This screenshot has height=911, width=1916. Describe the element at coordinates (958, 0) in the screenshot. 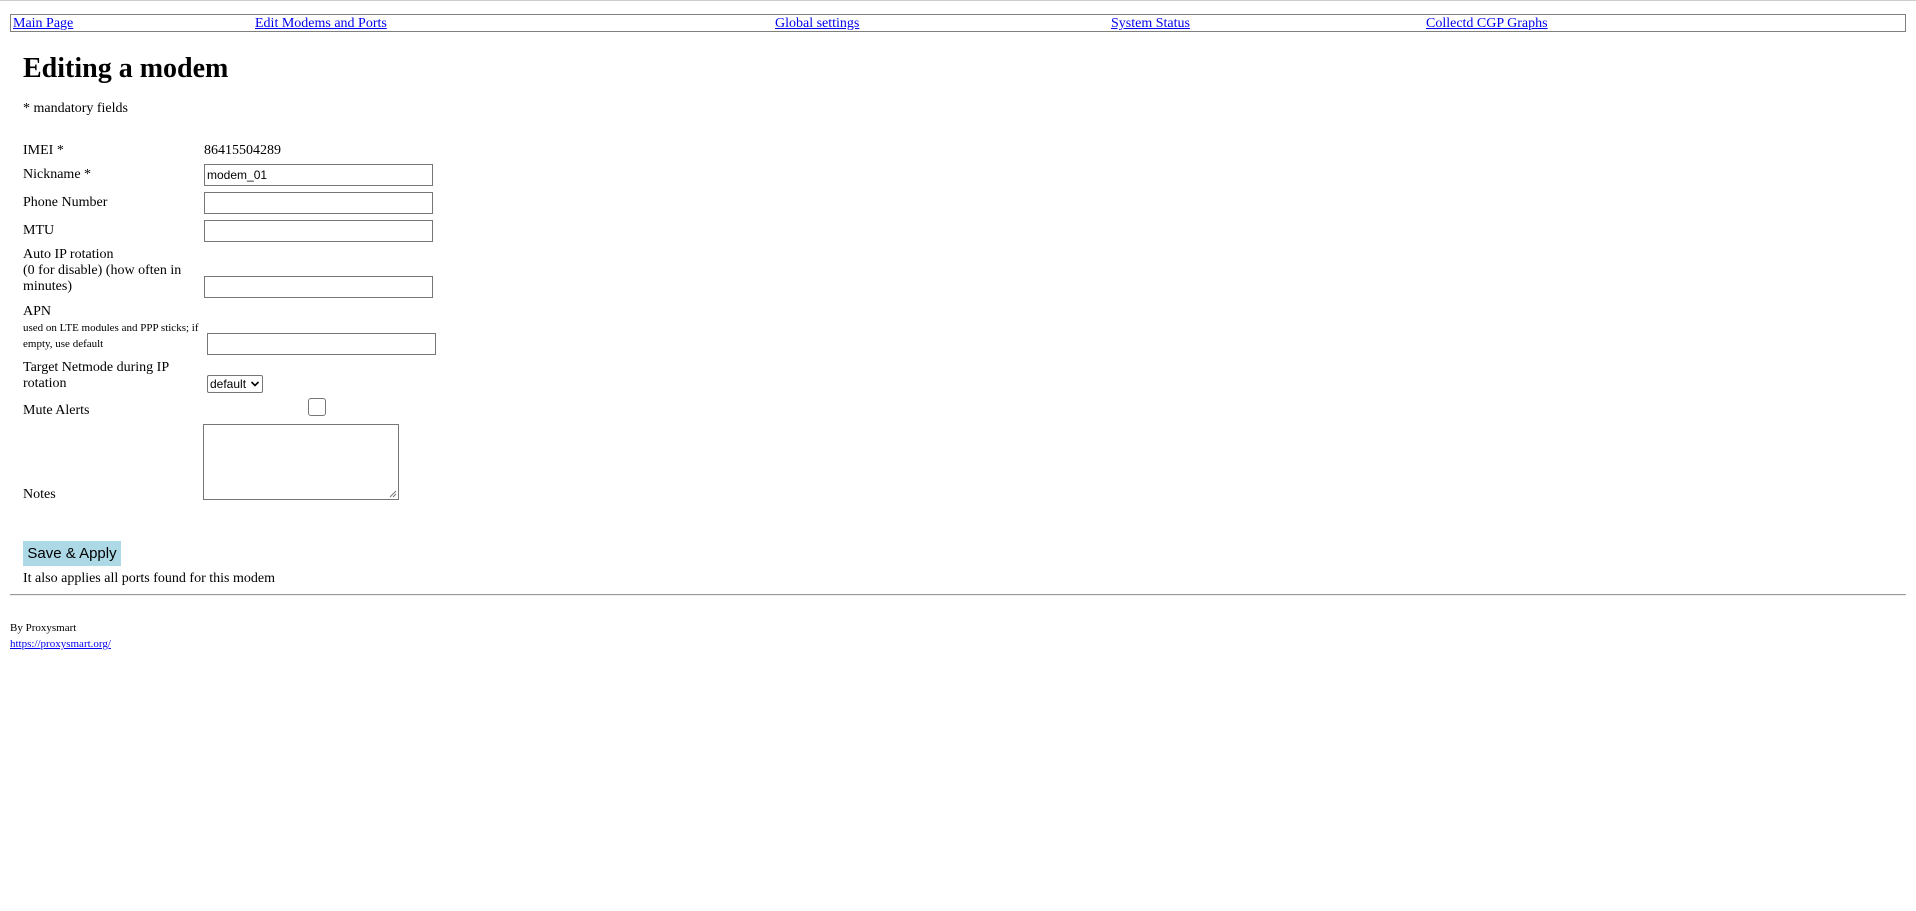

I see `top-border-line` at that location.